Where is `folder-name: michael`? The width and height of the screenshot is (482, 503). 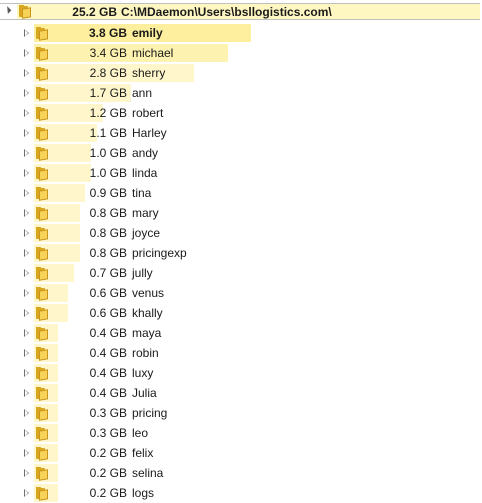
folder-name: michael is located at coordinates (153, 53).